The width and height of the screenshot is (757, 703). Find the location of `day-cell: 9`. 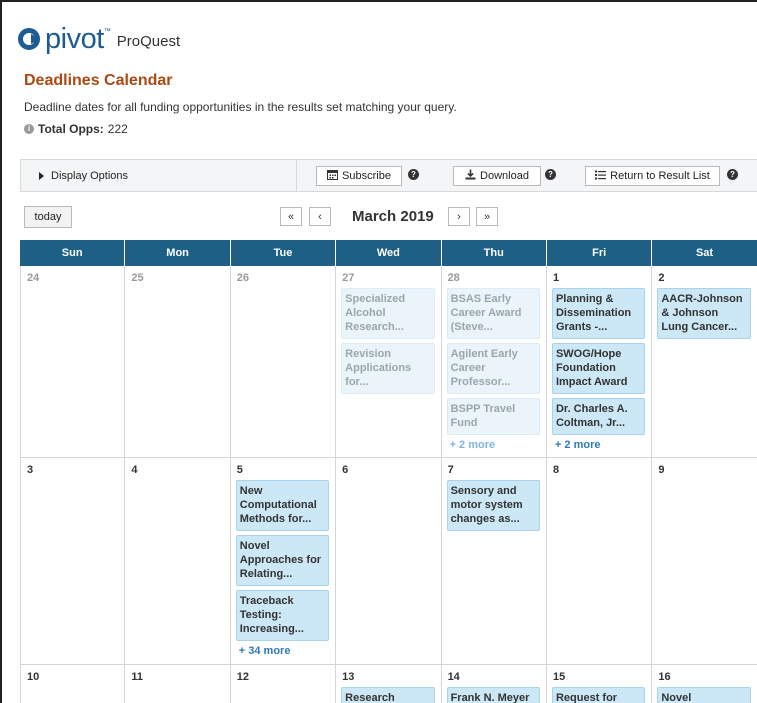

day-cell: 9 is located at coordinates (704, 561).